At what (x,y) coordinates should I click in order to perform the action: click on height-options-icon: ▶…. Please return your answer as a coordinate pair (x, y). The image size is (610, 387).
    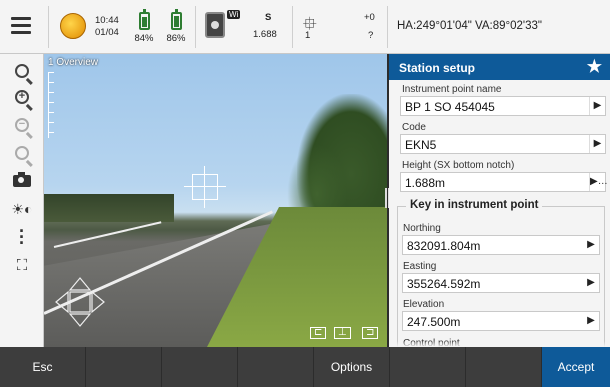
    Looking at the image, I should click on (598, 182).